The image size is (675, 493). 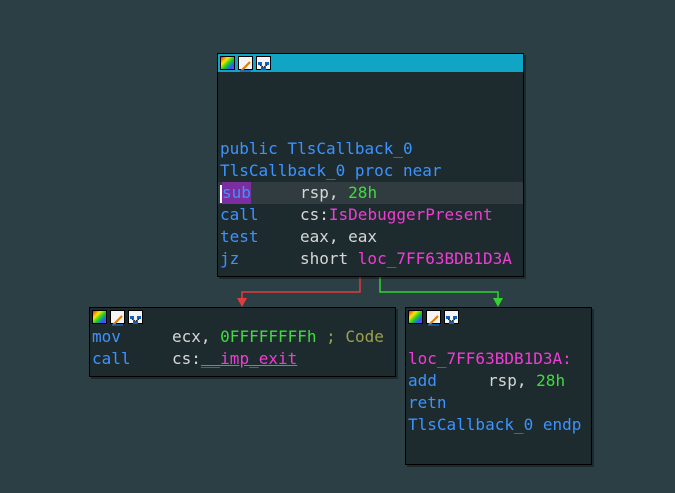 What do you see at coordinates (411, 214) in the screenshot?
I see `import-symbol: IsDebuggerPresent` at bounding box center [411, 214].